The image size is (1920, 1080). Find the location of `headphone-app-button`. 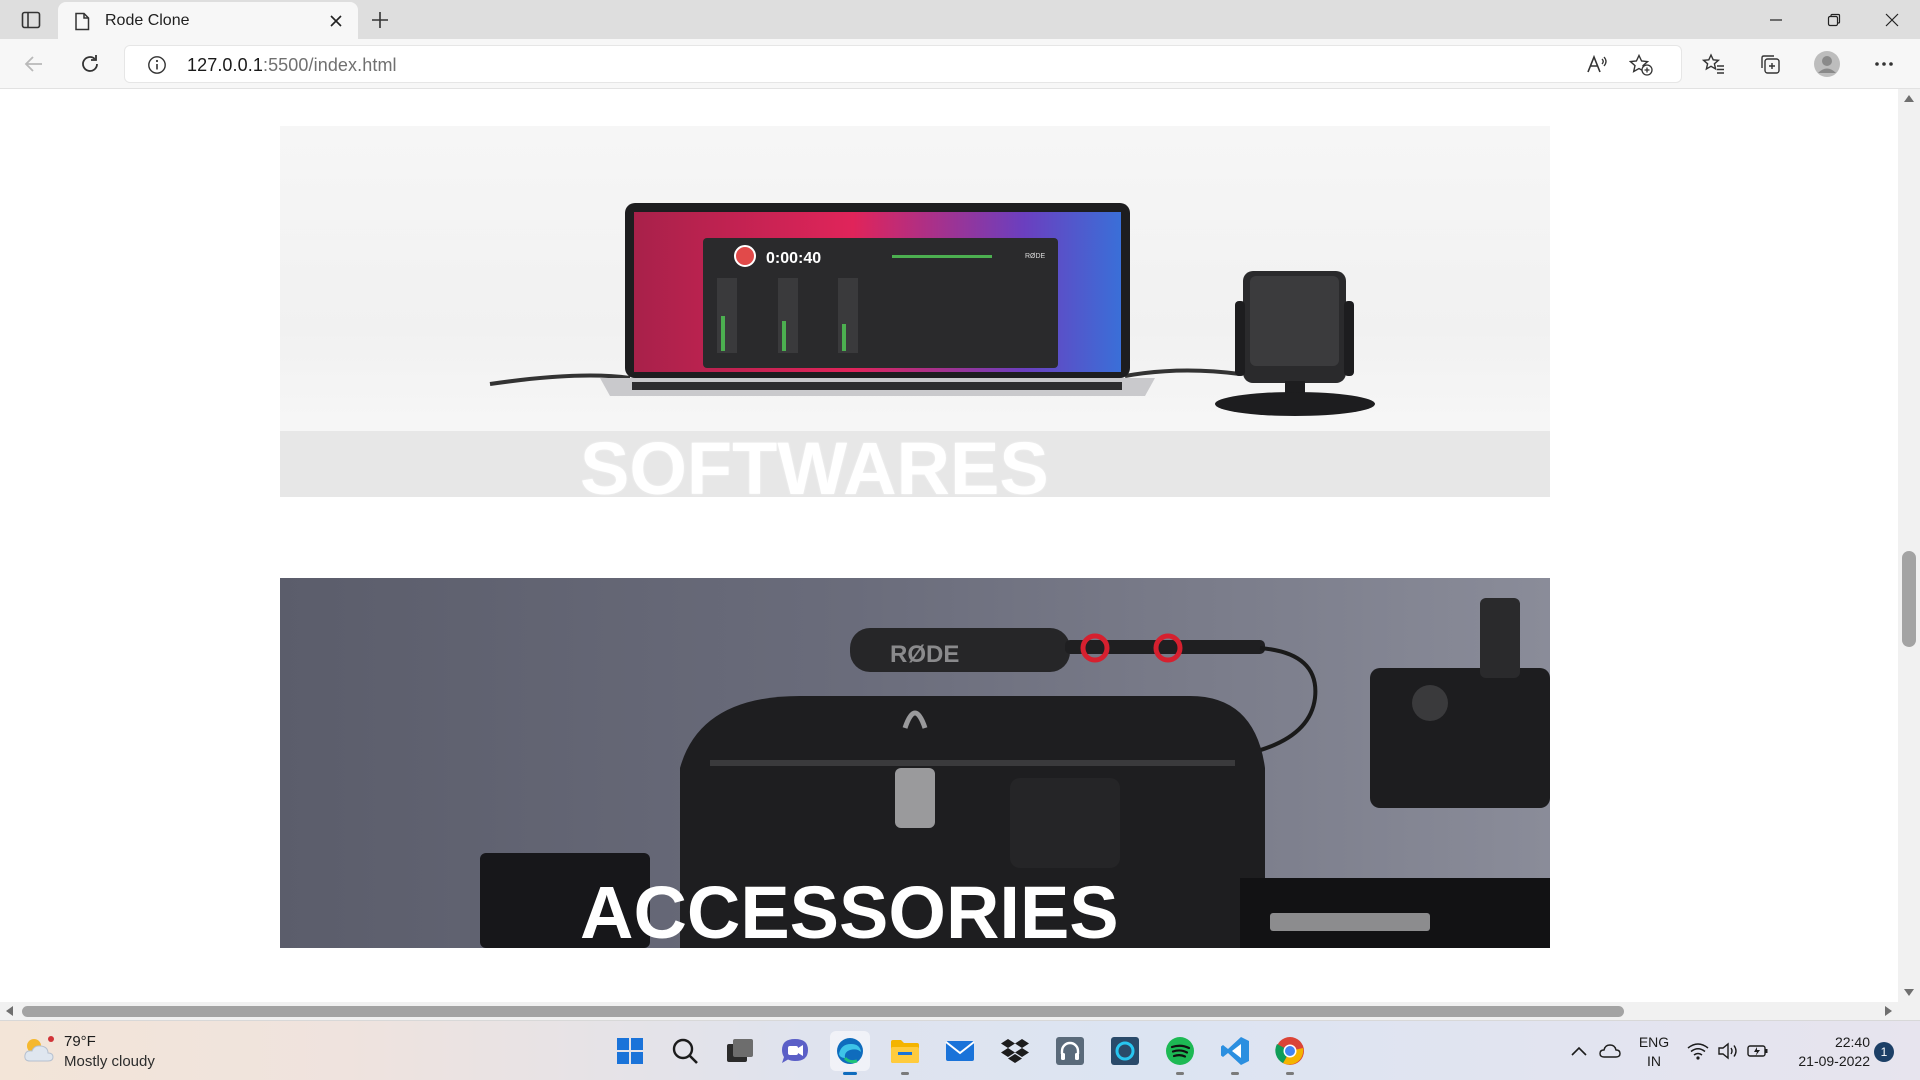

headphone-app-button is located at coordinates (1070, 1051).